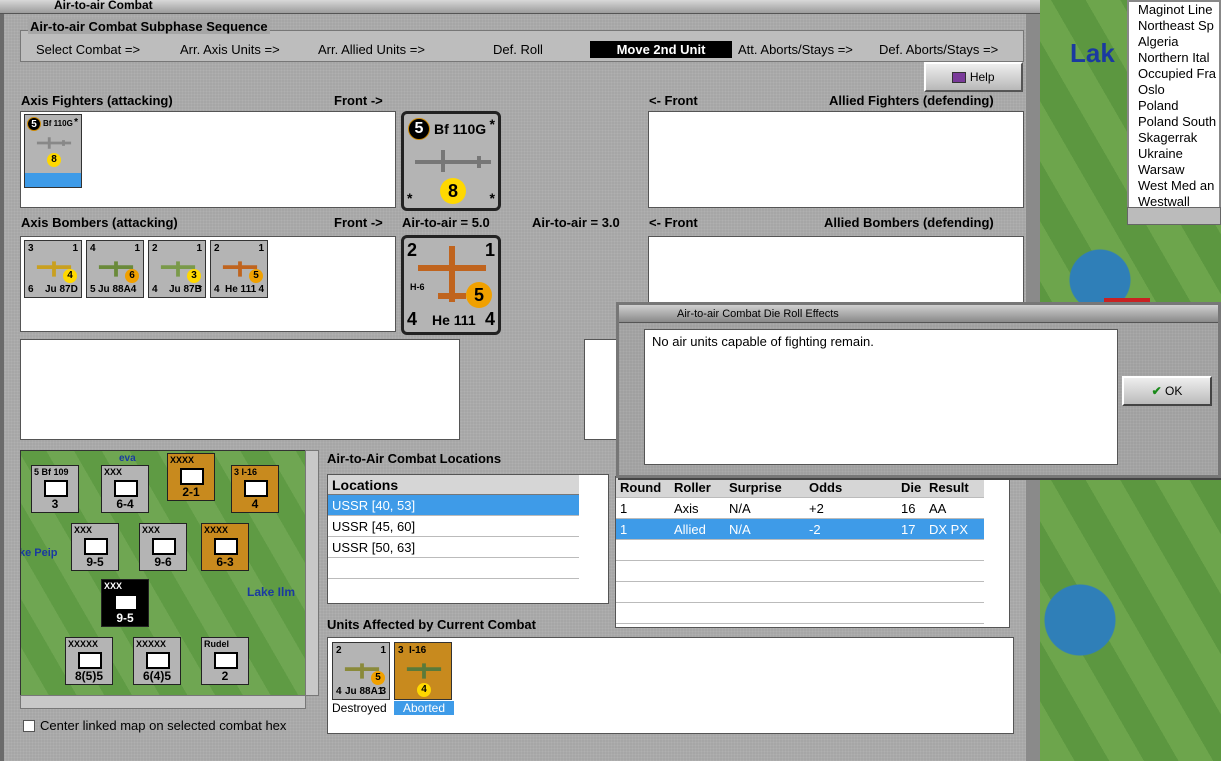 The width and height of the screenshot is (1221, 761). Describe the element at coordinates (125, 618) in the screenshot. I see `map-unit-value: 9-5` at that location.